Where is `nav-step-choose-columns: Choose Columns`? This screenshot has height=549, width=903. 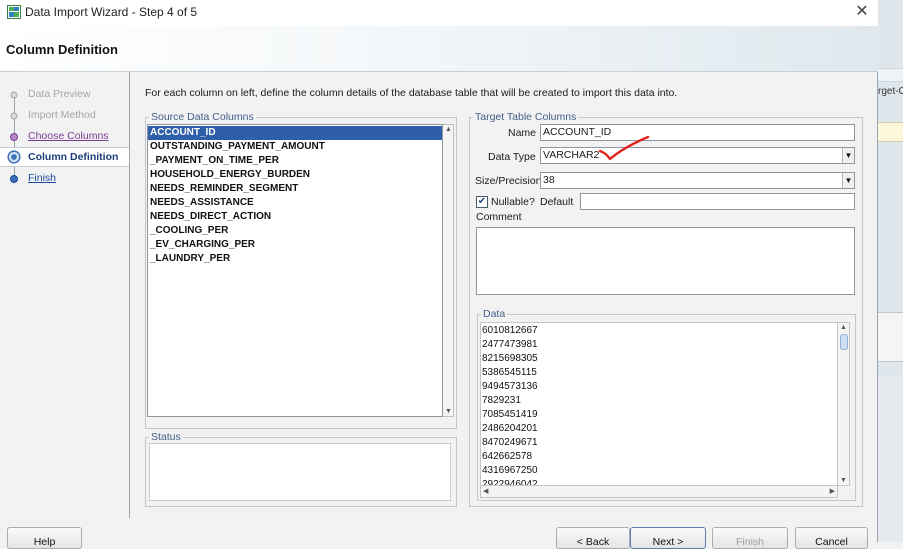
nav-step-choose-columns: Choose Columns is located at coordinates (64, 137).